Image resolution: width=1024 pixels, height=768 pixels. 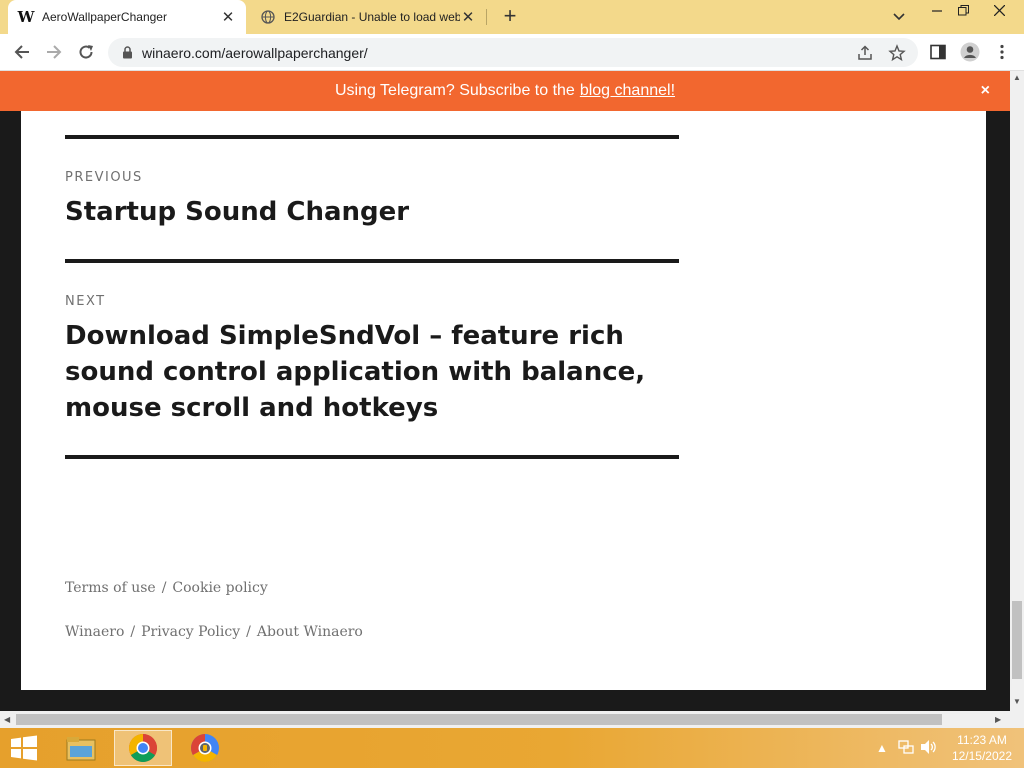 I want to click on footer-links-row2: Winaero / Privacy Policy / About Winaero, so click(x=214, y=632).